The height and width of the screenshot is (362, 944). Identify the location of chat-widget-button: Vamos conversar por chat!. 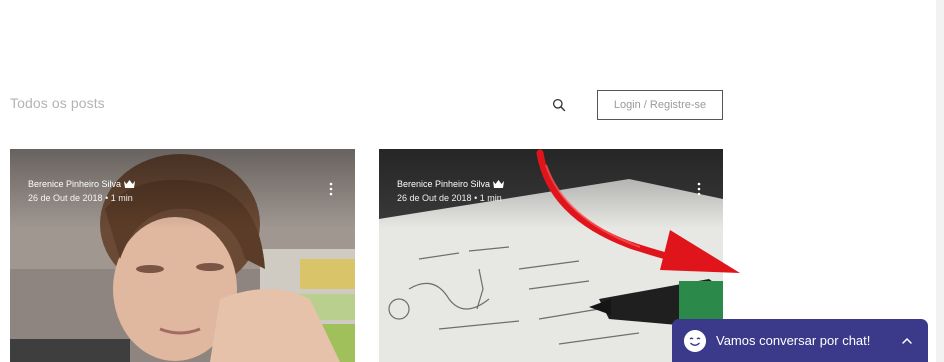
(800, 340).